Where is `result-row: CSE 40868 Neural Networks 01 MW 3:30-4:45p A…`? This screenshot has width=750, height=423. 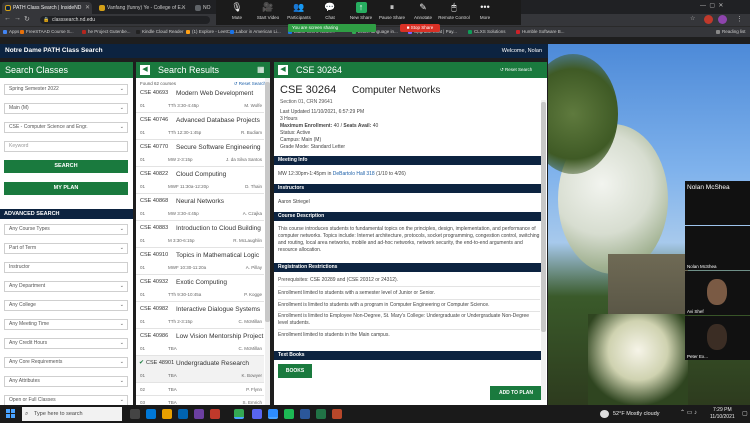
result-row: CSE 40868 Neural Networks 01 MW 3:30-4:45p A… is located at coordinates (200, 207).